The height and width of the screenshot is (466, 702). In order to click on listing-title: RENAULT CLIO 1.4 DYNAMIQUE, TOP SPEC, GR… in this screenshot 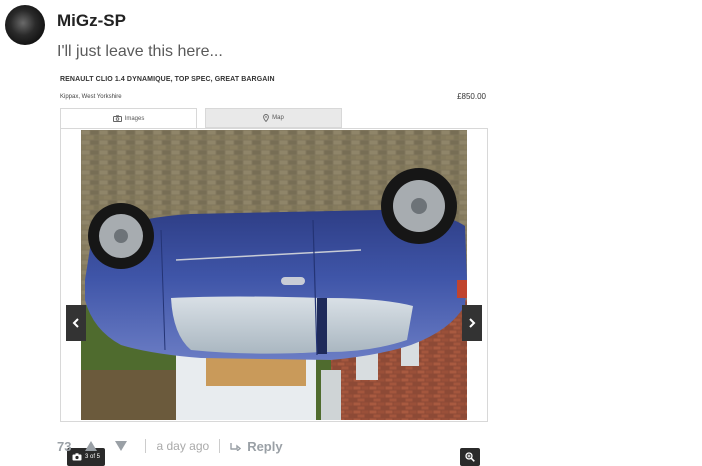, I will do `click(167, 79)`.